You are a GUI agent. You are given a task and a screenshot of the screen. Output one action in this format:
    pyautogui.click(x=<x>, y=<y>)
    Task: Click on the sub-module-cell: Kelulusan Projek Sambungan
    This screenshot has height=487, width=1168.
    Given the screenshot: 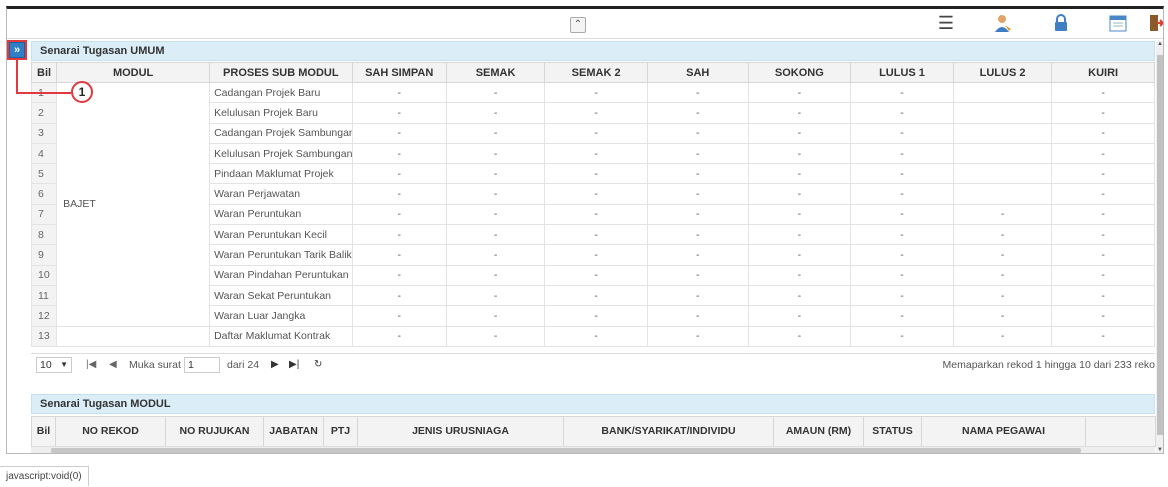 What is the action you would take?
    pyautogui.click(x=281, y=153)
    